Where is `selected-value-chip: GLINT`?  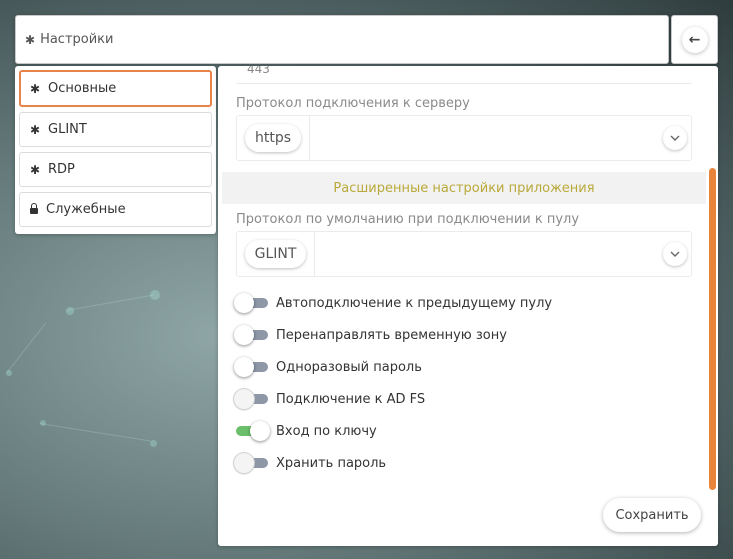
selected-value-chip: GLINT is located at coordinates (276, 254).